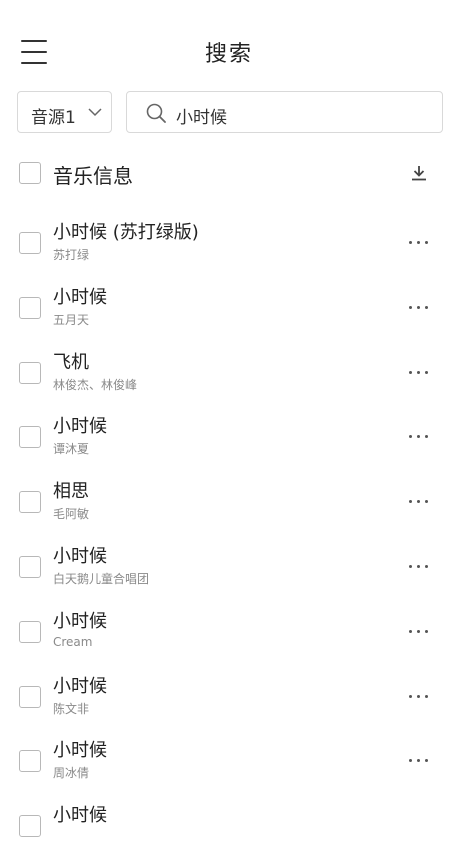 The width and height of the screenshot is (458, 856). I want to click on song-artist: 五月天, so click(71, 319).